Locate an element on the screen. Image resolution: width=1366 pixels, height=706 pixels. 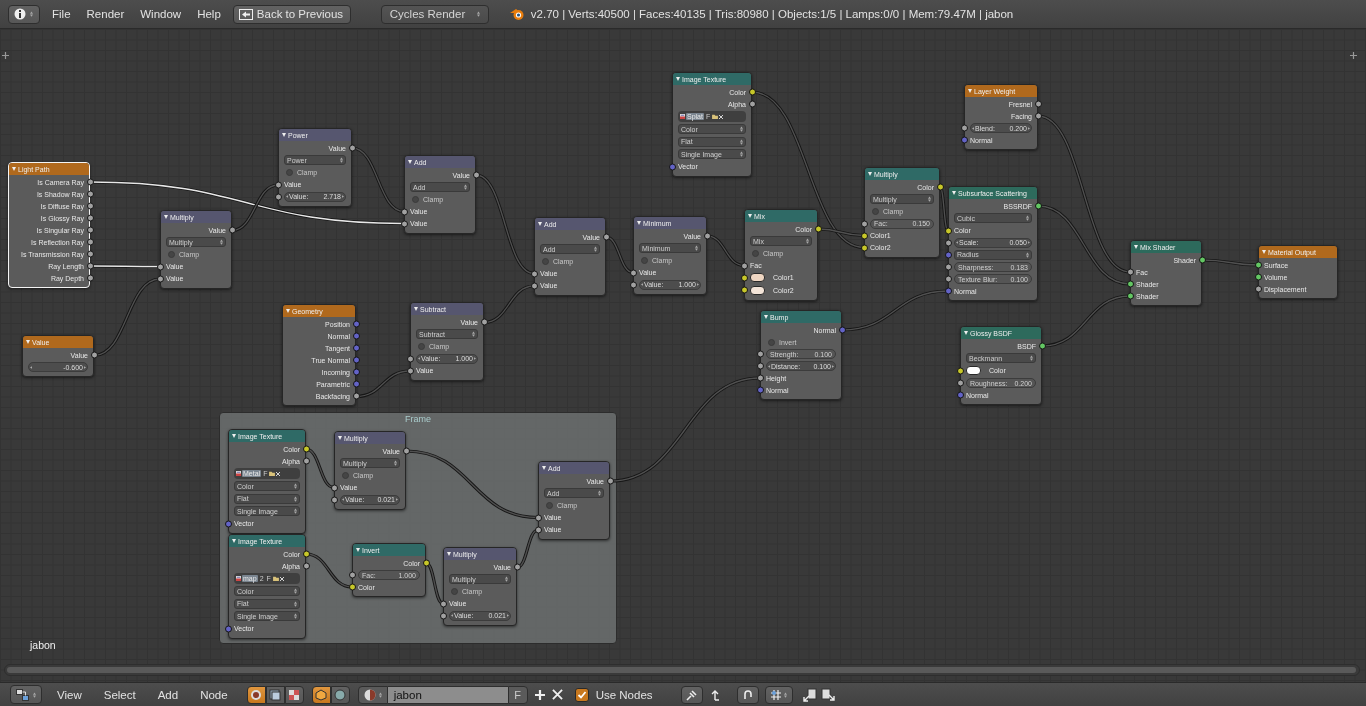
pin-button is located at coordinates (691, 694).